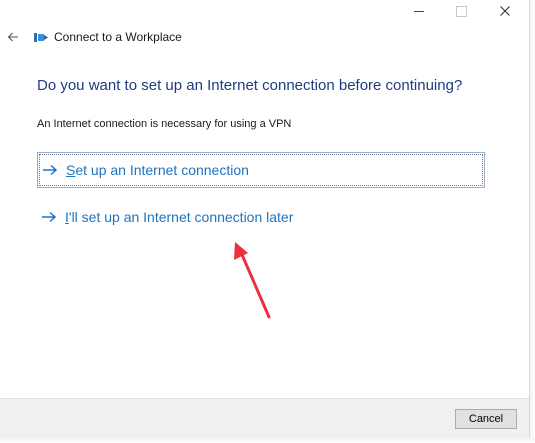 This screenshot has width=535, height=443. I want to click on back-arrow-icon, so click(12, 37).